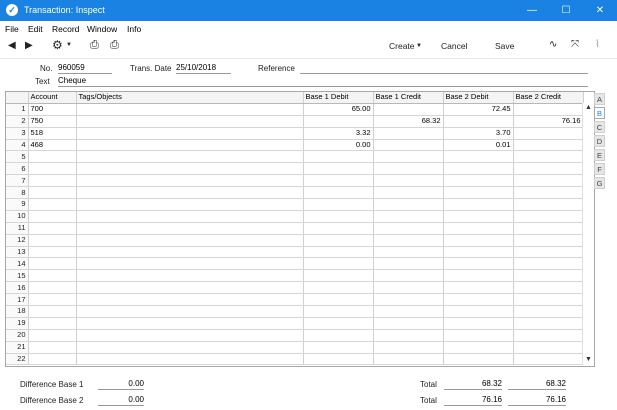 The height and width of the screenshot is (410, 617). Describe the element at coordinates (408, 121) in the screenshot. I see `grid-cell: 68.32` at that location.